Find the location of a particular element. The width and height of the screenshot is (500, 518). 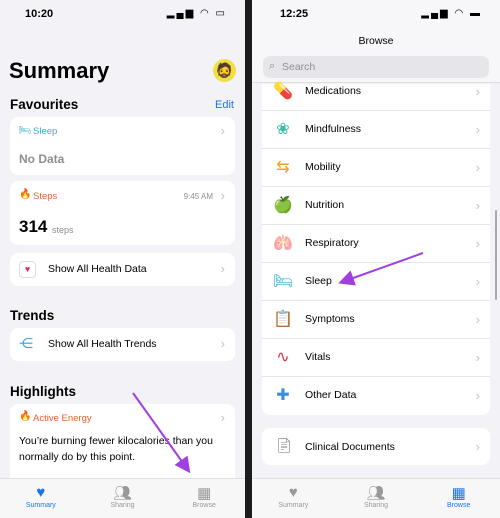

arrow-to-sleep is located at coordinates (381, 269).